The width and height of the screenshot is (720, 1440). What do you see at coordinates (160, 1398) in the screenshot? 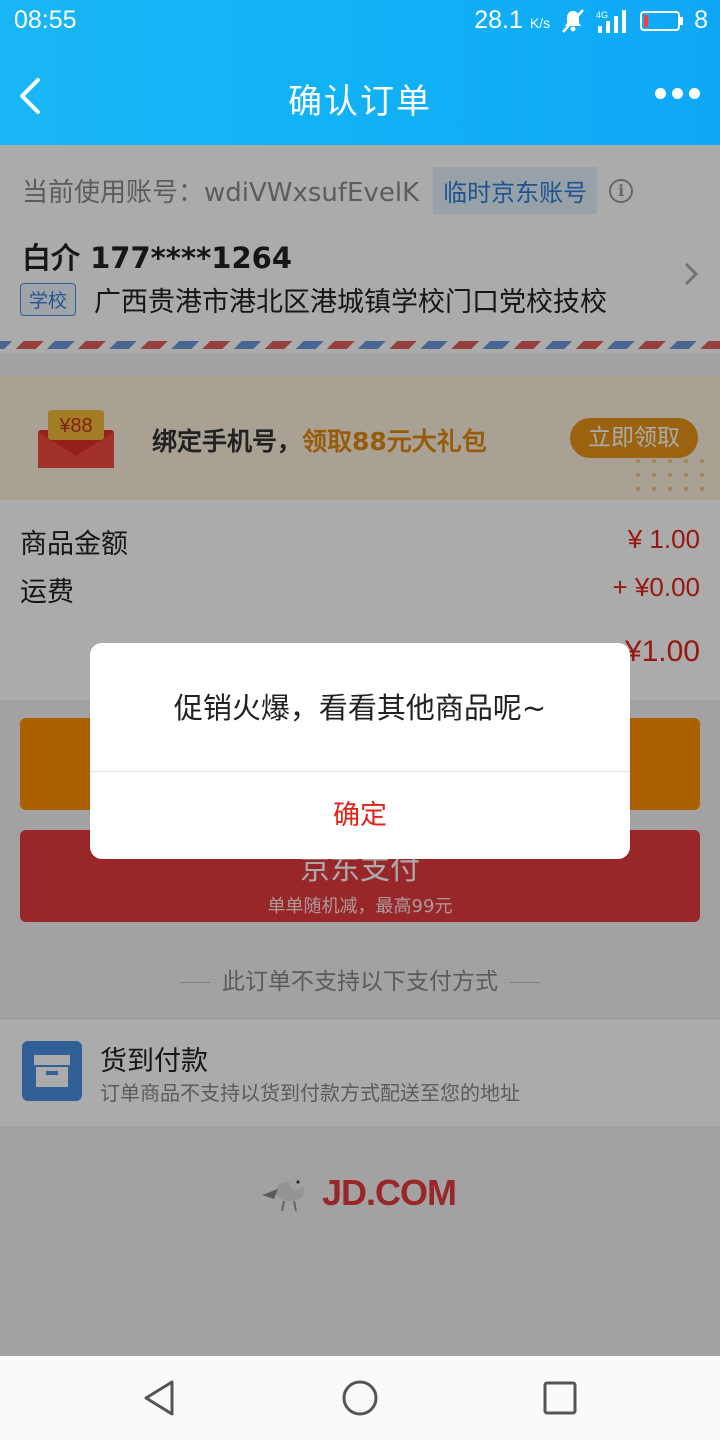
I see `nav-back-icon` at bounding box center [160, 1398].